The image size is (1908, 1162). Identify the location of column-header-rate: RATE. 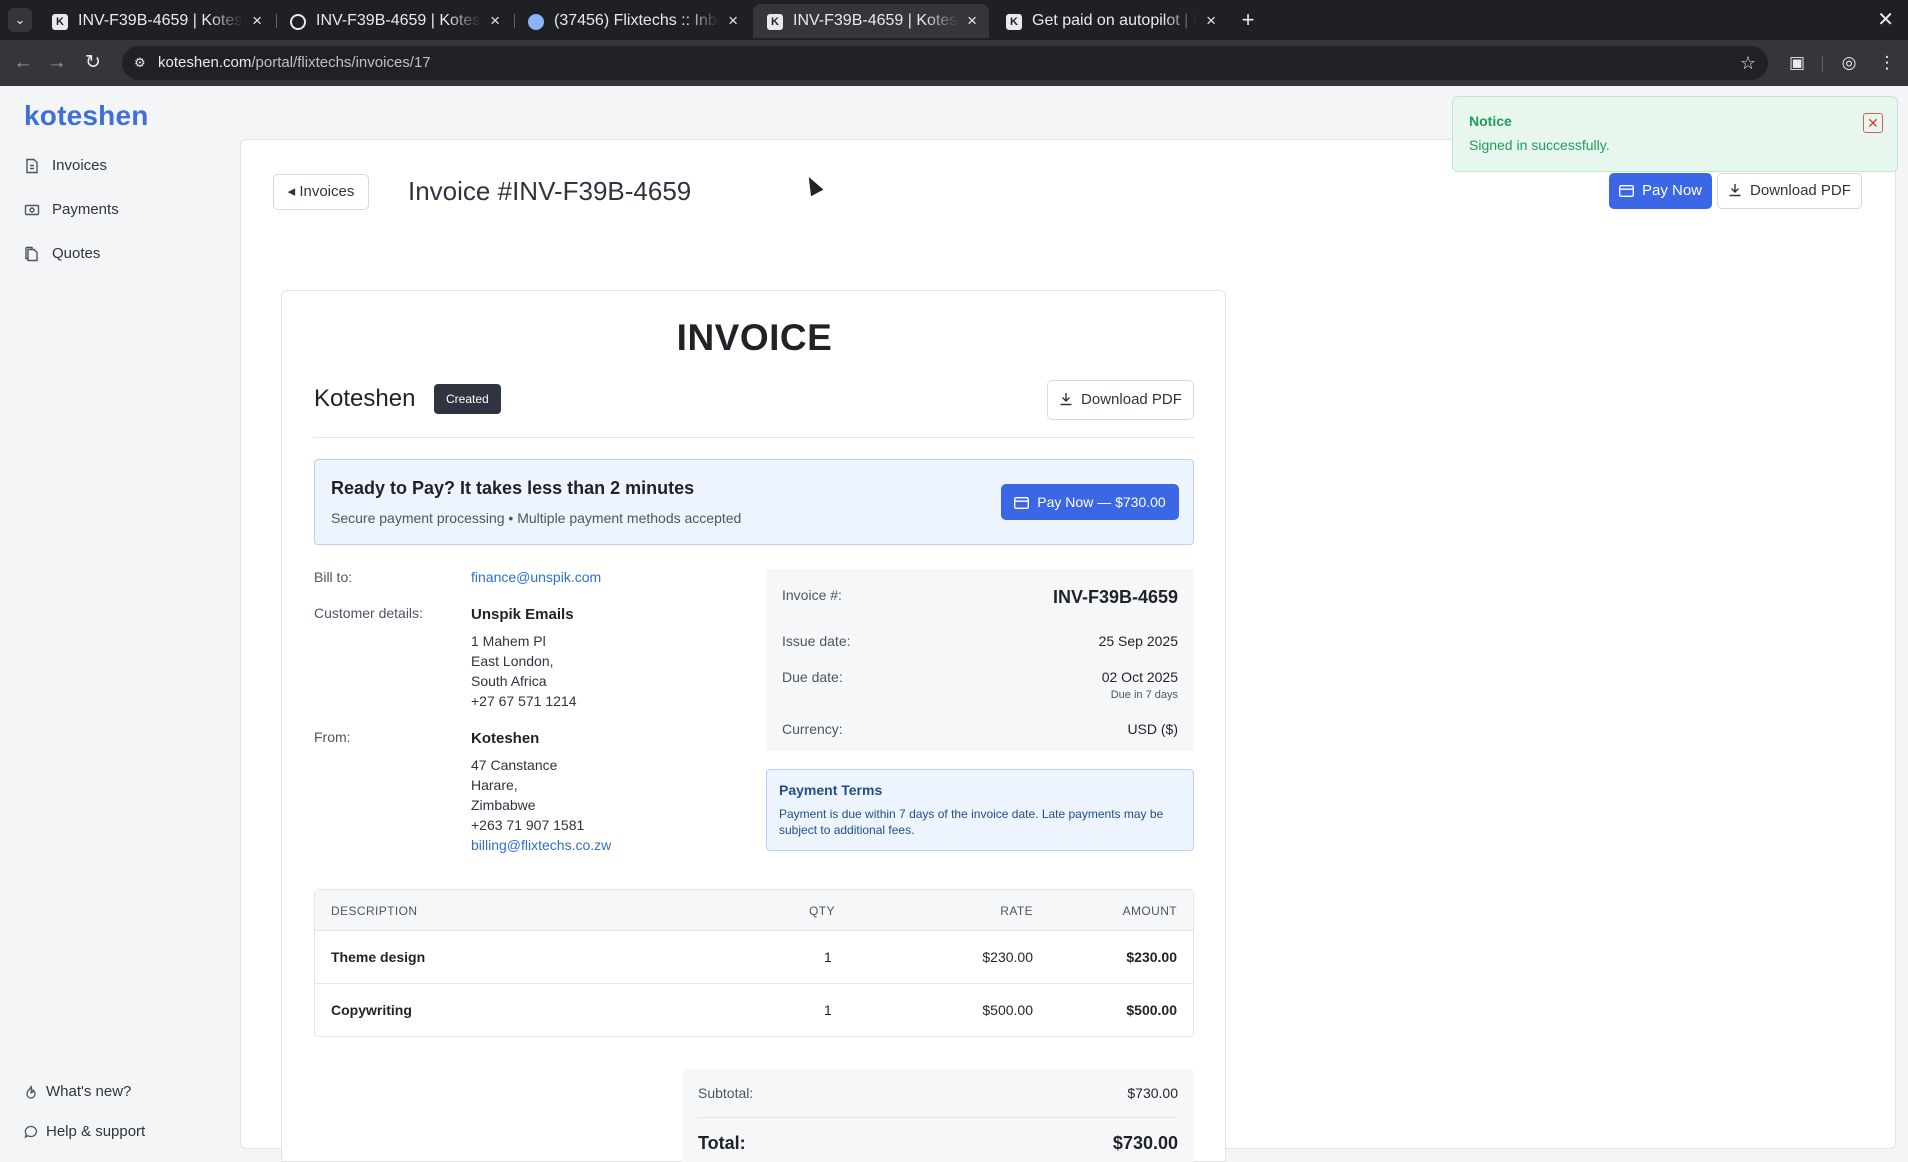
(1016, 911).